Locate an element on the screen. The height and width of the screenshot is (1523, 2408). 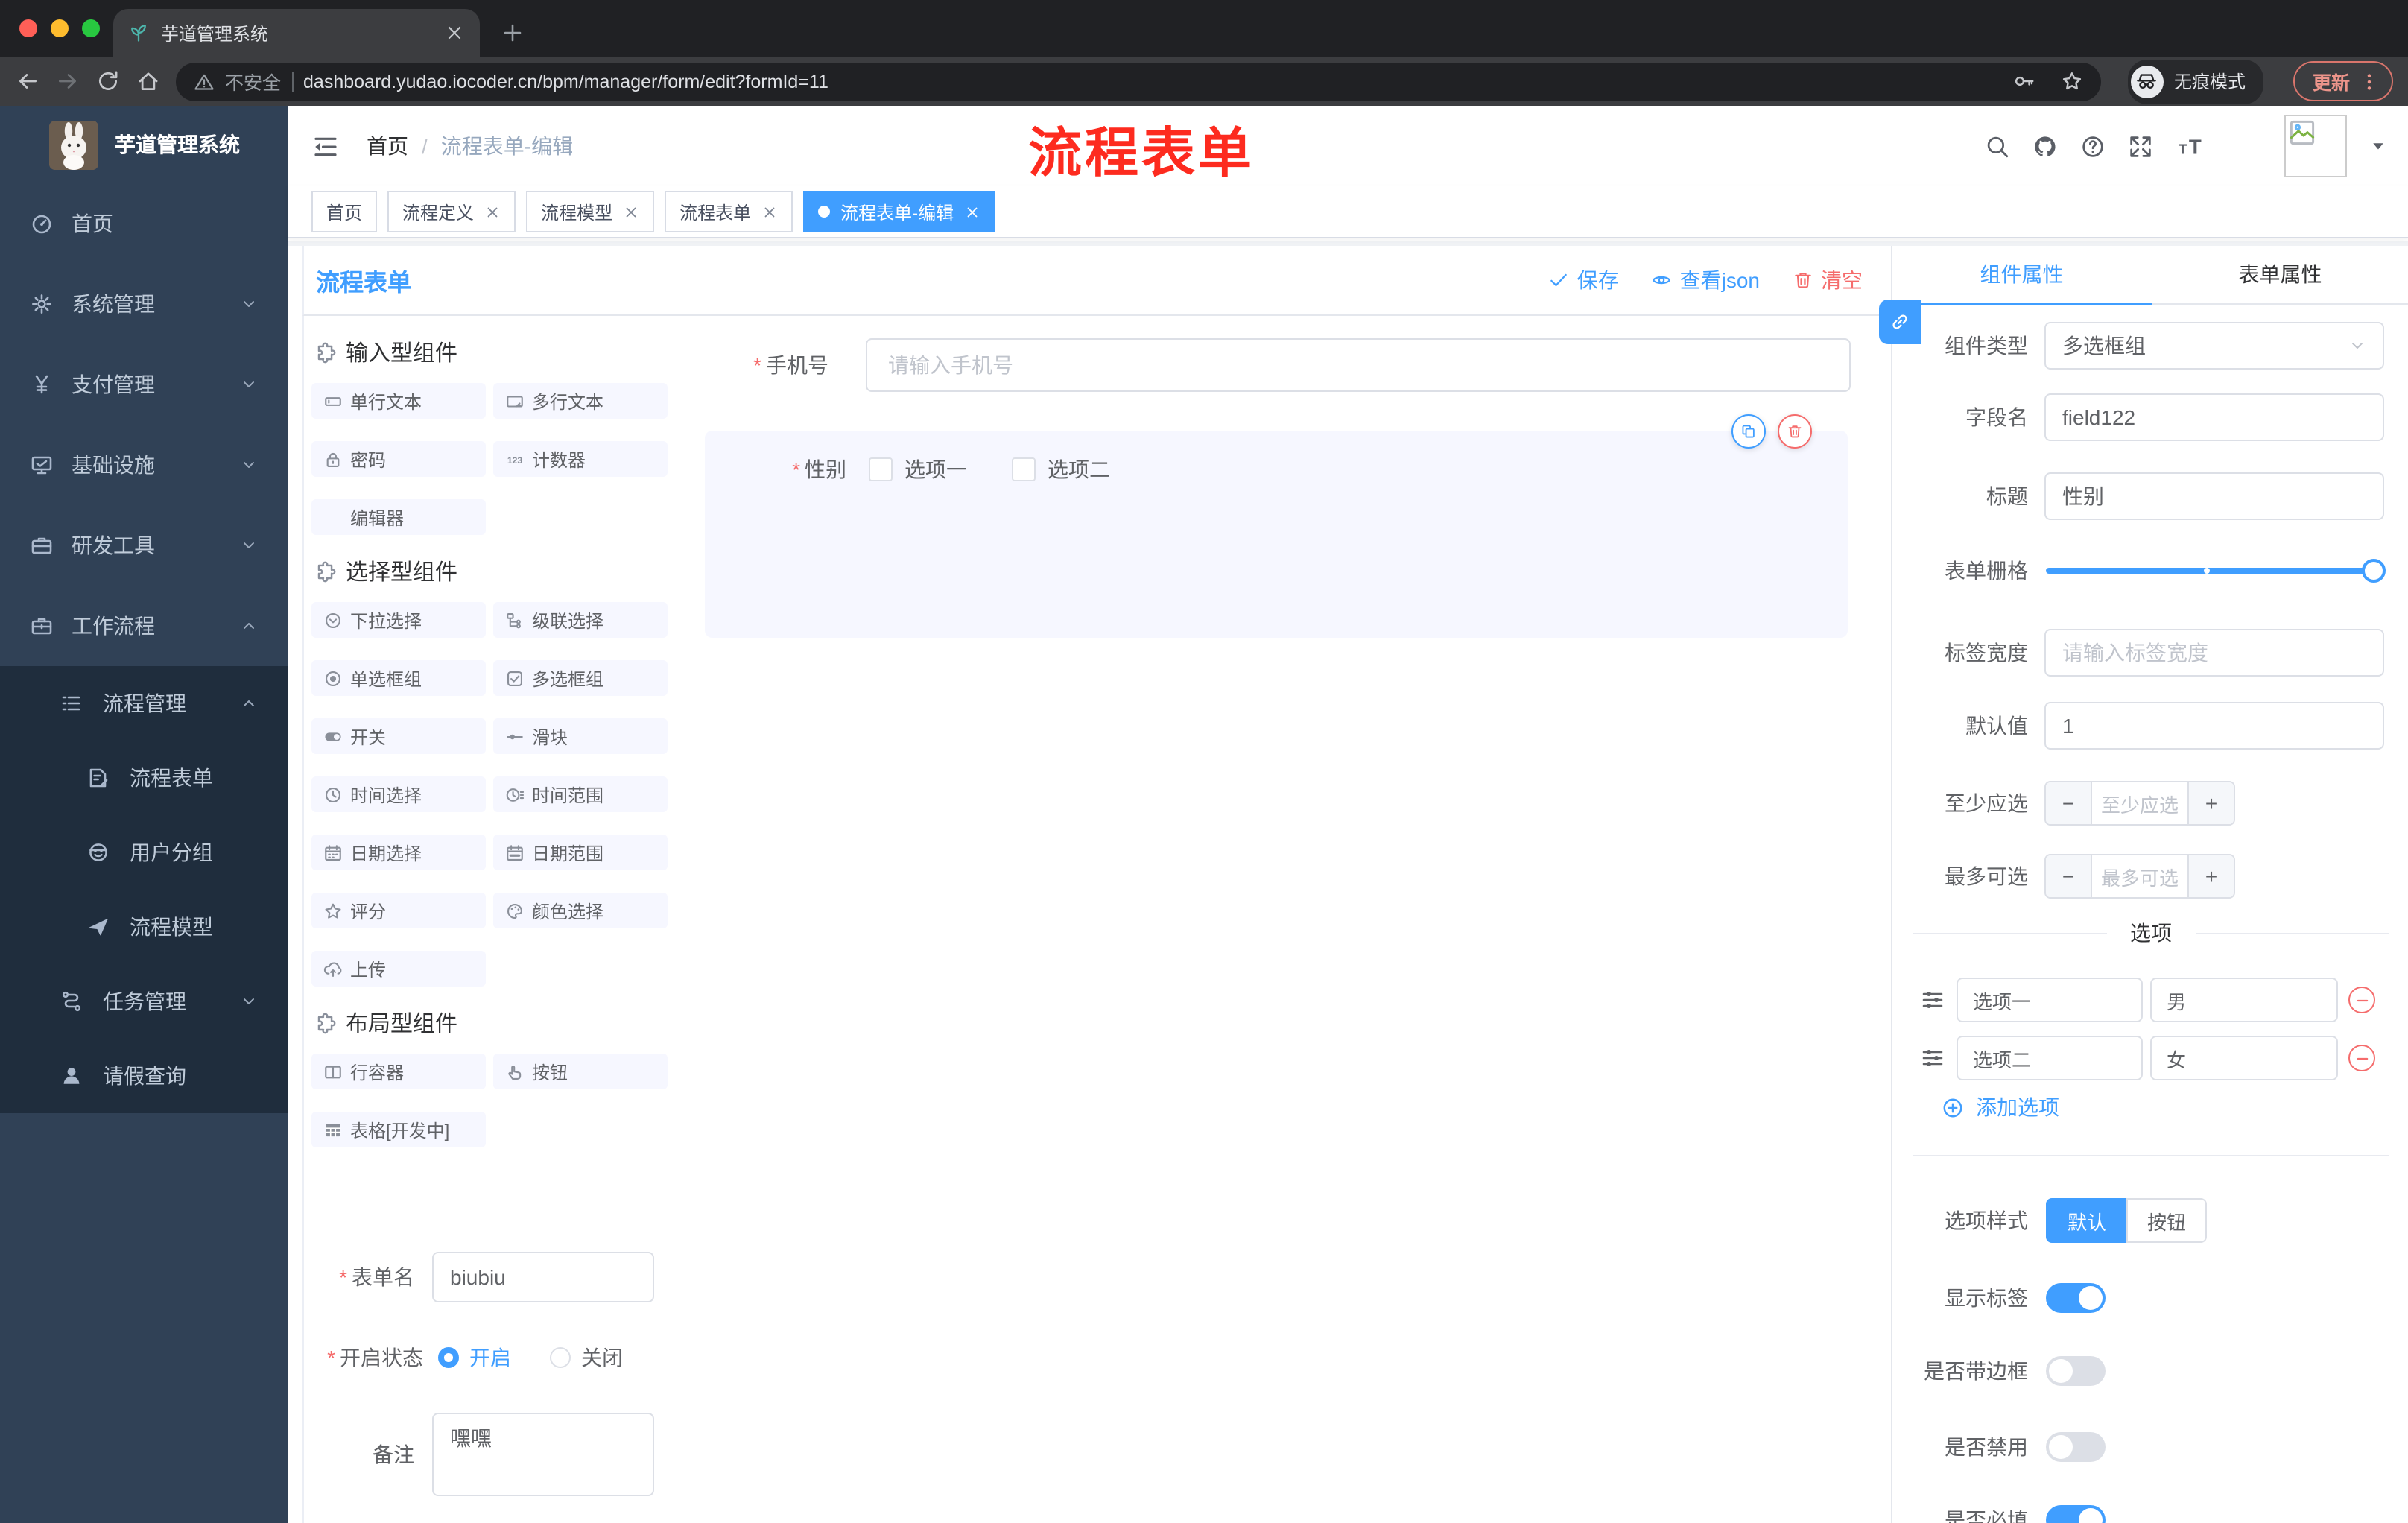
breadcrumb-home: 首页 is located at coordinates (387, 146).